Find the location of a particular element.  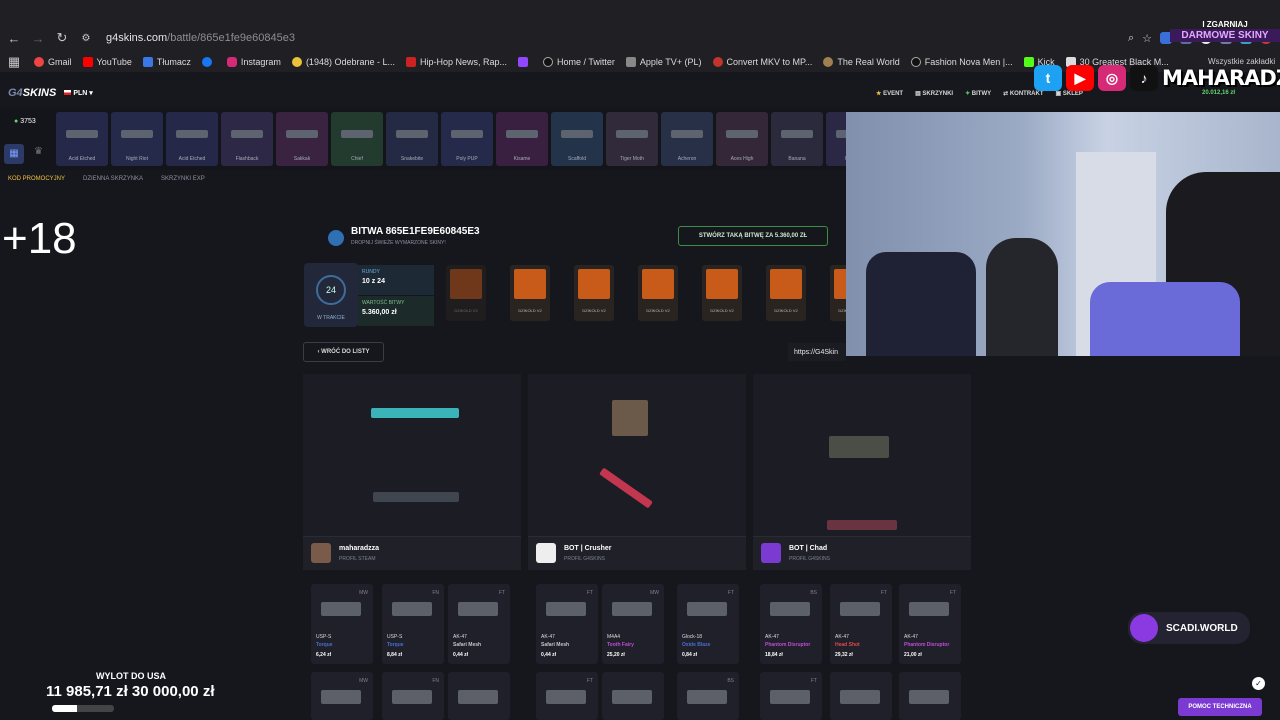

bookmark-facebook is located at coordinates (208, 62).